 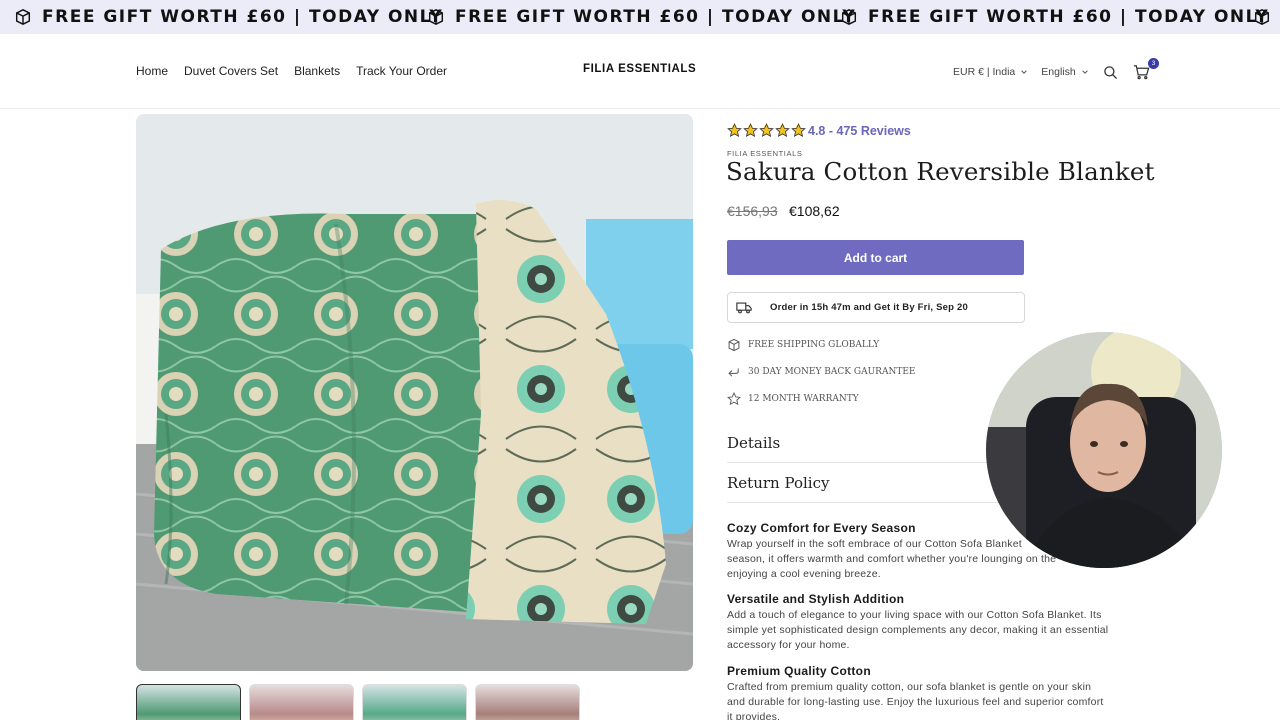 I want to click on cart-icon, so click(x=1141, y=72).